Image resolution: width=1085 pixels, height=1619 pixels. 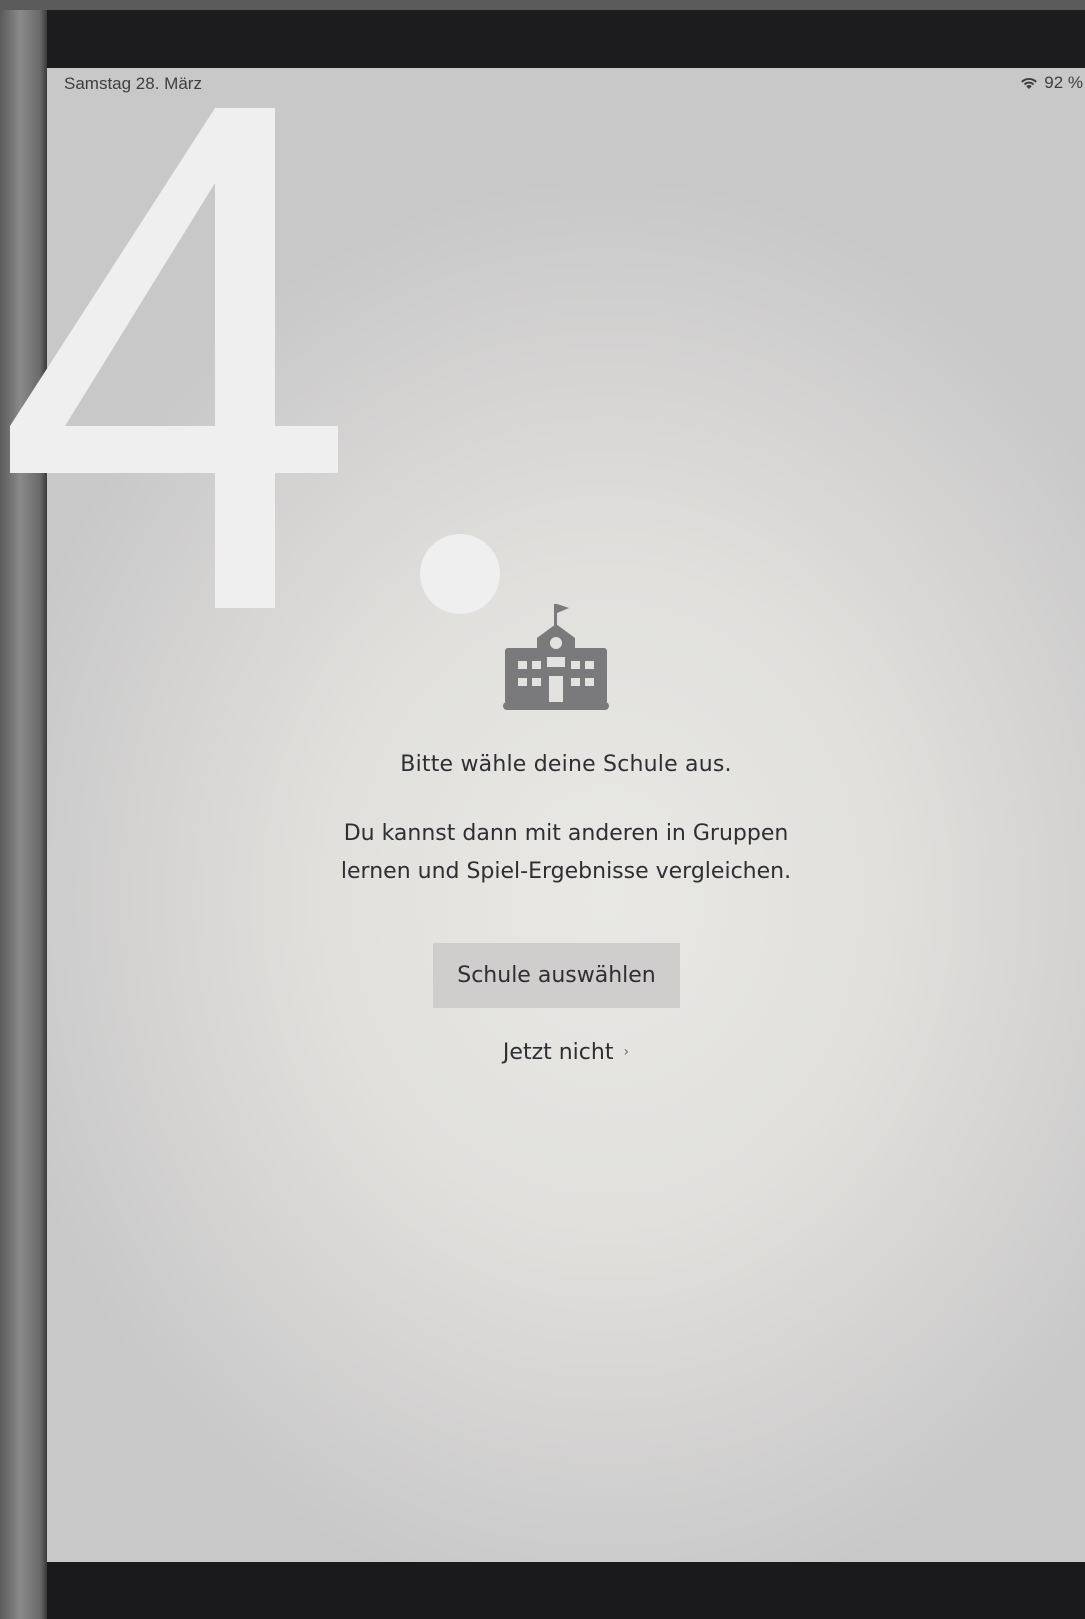 I want to click on battery-percentage: 92 %, so click(x=1063, y=82).